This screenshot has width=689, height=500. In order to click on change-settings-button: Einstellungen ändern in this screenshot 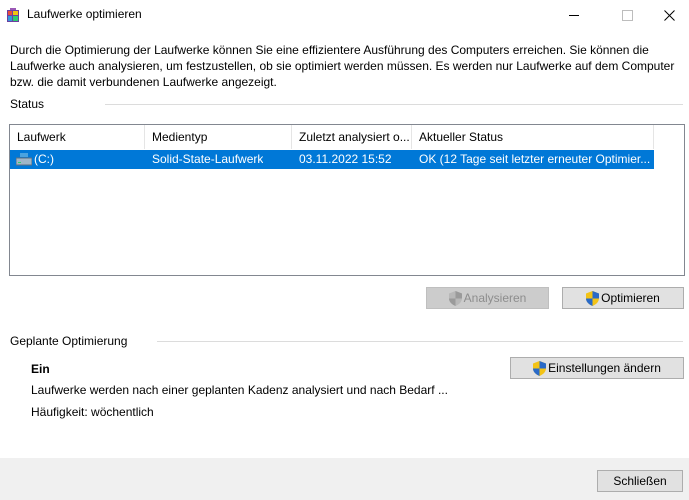, I will do `click(597, 368)`.